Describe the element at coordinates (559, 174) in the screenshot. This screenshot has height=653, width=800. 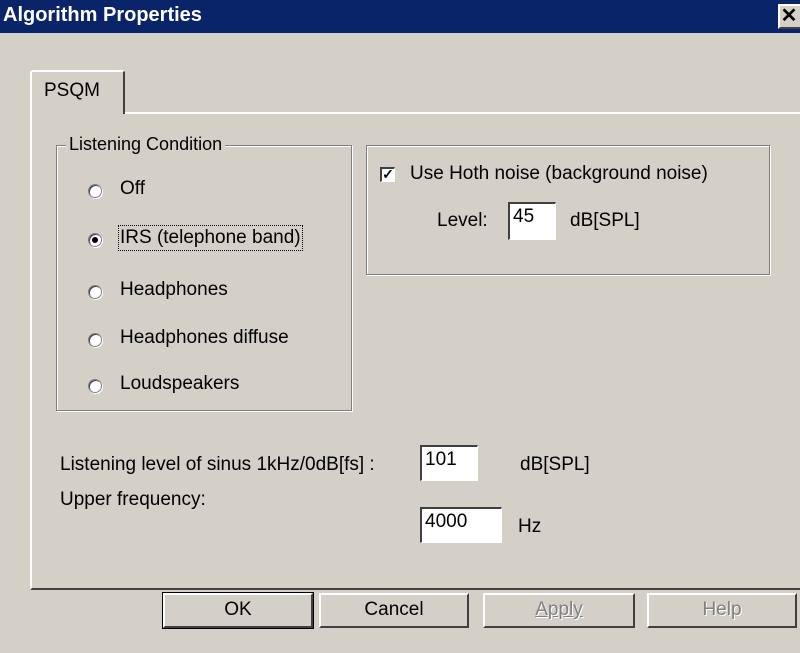
I see `hoth-noise-label: Use Hoth noise (background noise)` at that location.